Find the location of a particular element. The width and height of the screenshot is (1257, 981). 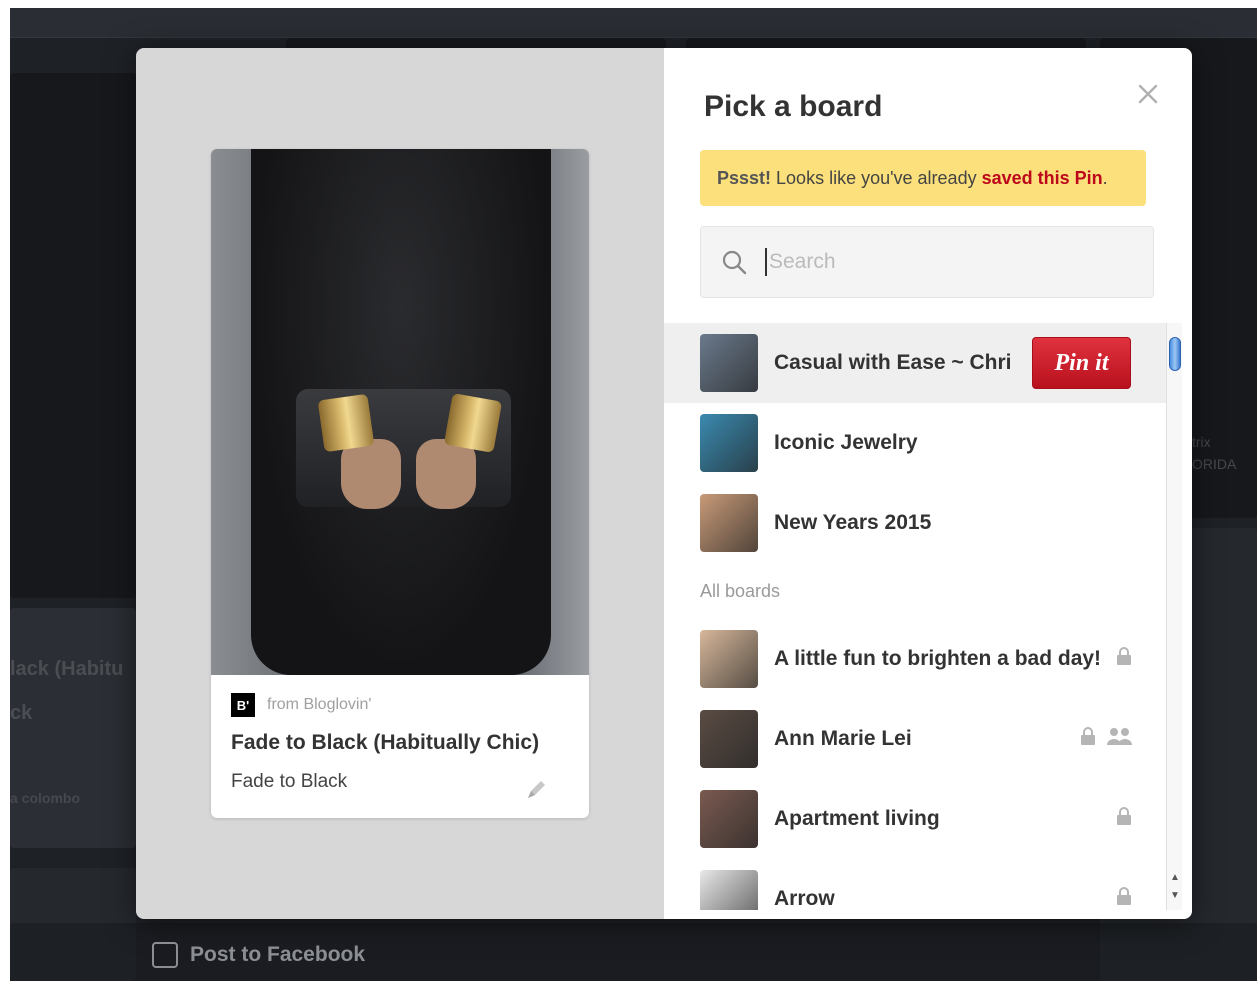

close-icon is located at coordinates (1148, 94).